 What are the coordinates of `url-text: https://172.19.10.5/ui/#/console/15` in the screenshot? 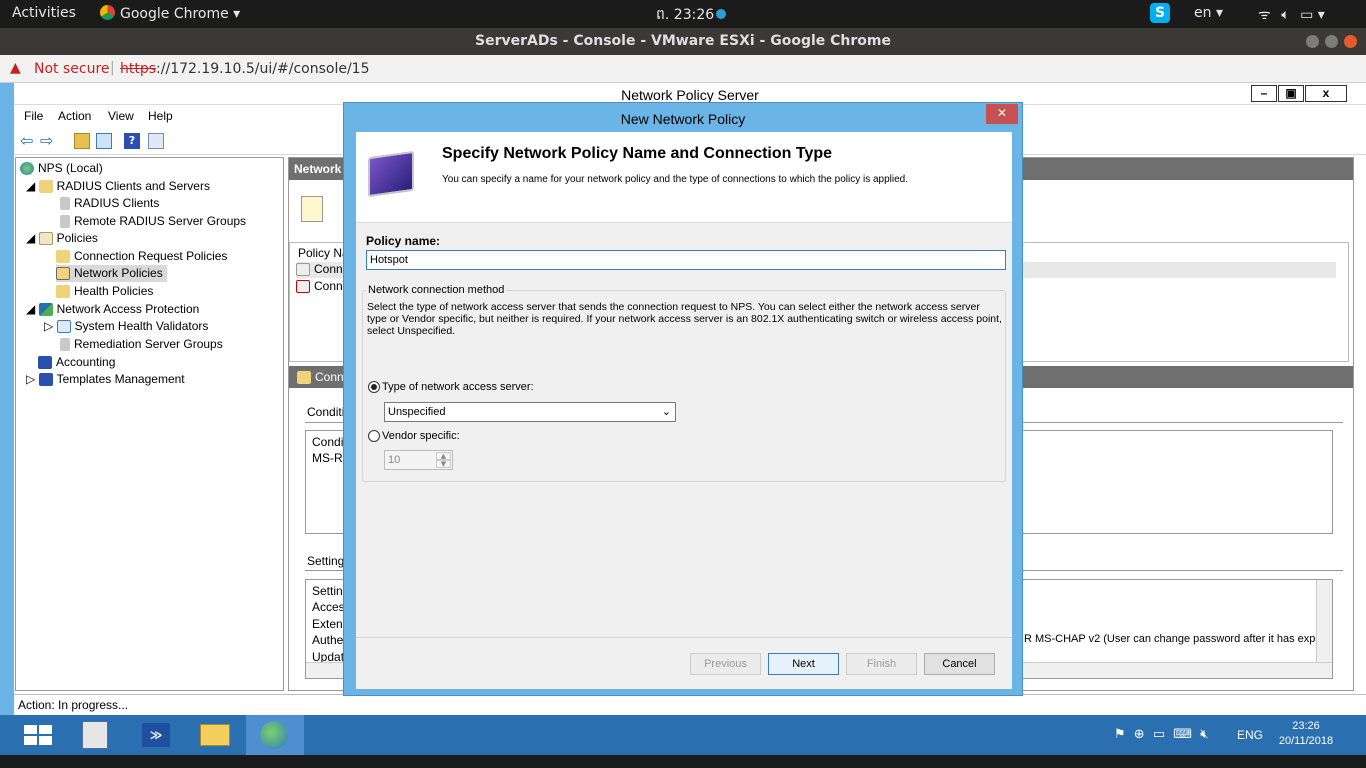 It's located at (244, 69).